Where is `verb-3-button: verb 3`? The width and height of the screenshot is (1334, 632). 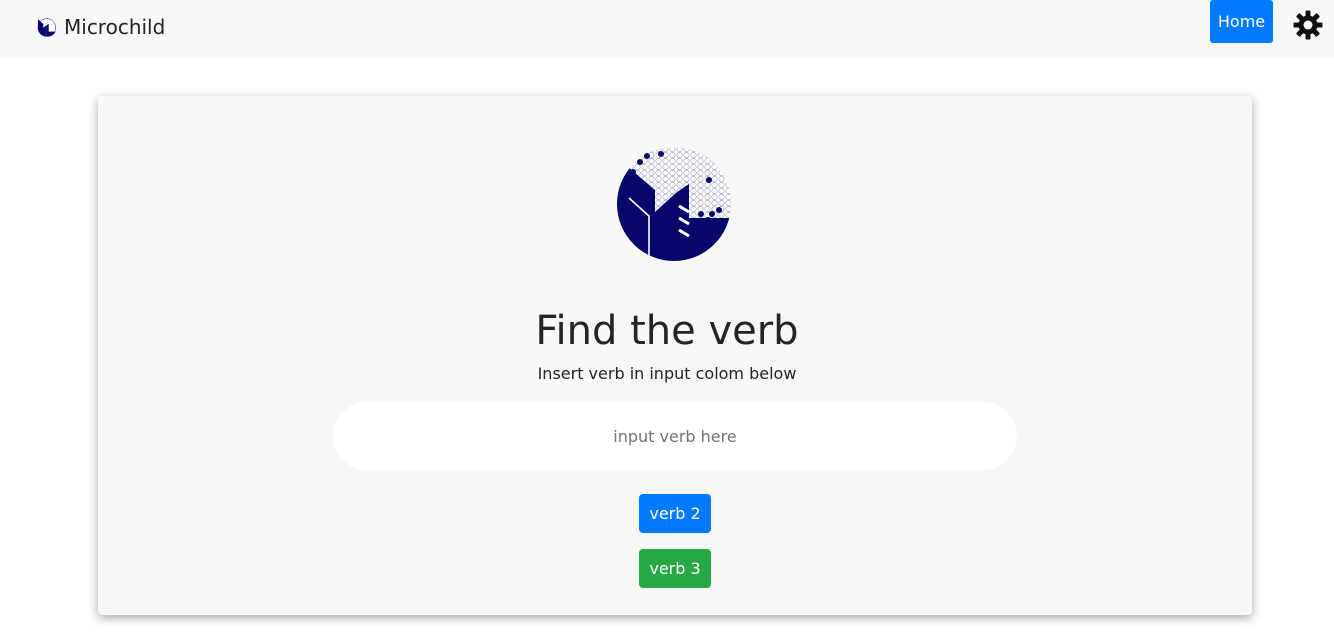 verb-3-button: verb 3 is located at coordinates (675, 568).